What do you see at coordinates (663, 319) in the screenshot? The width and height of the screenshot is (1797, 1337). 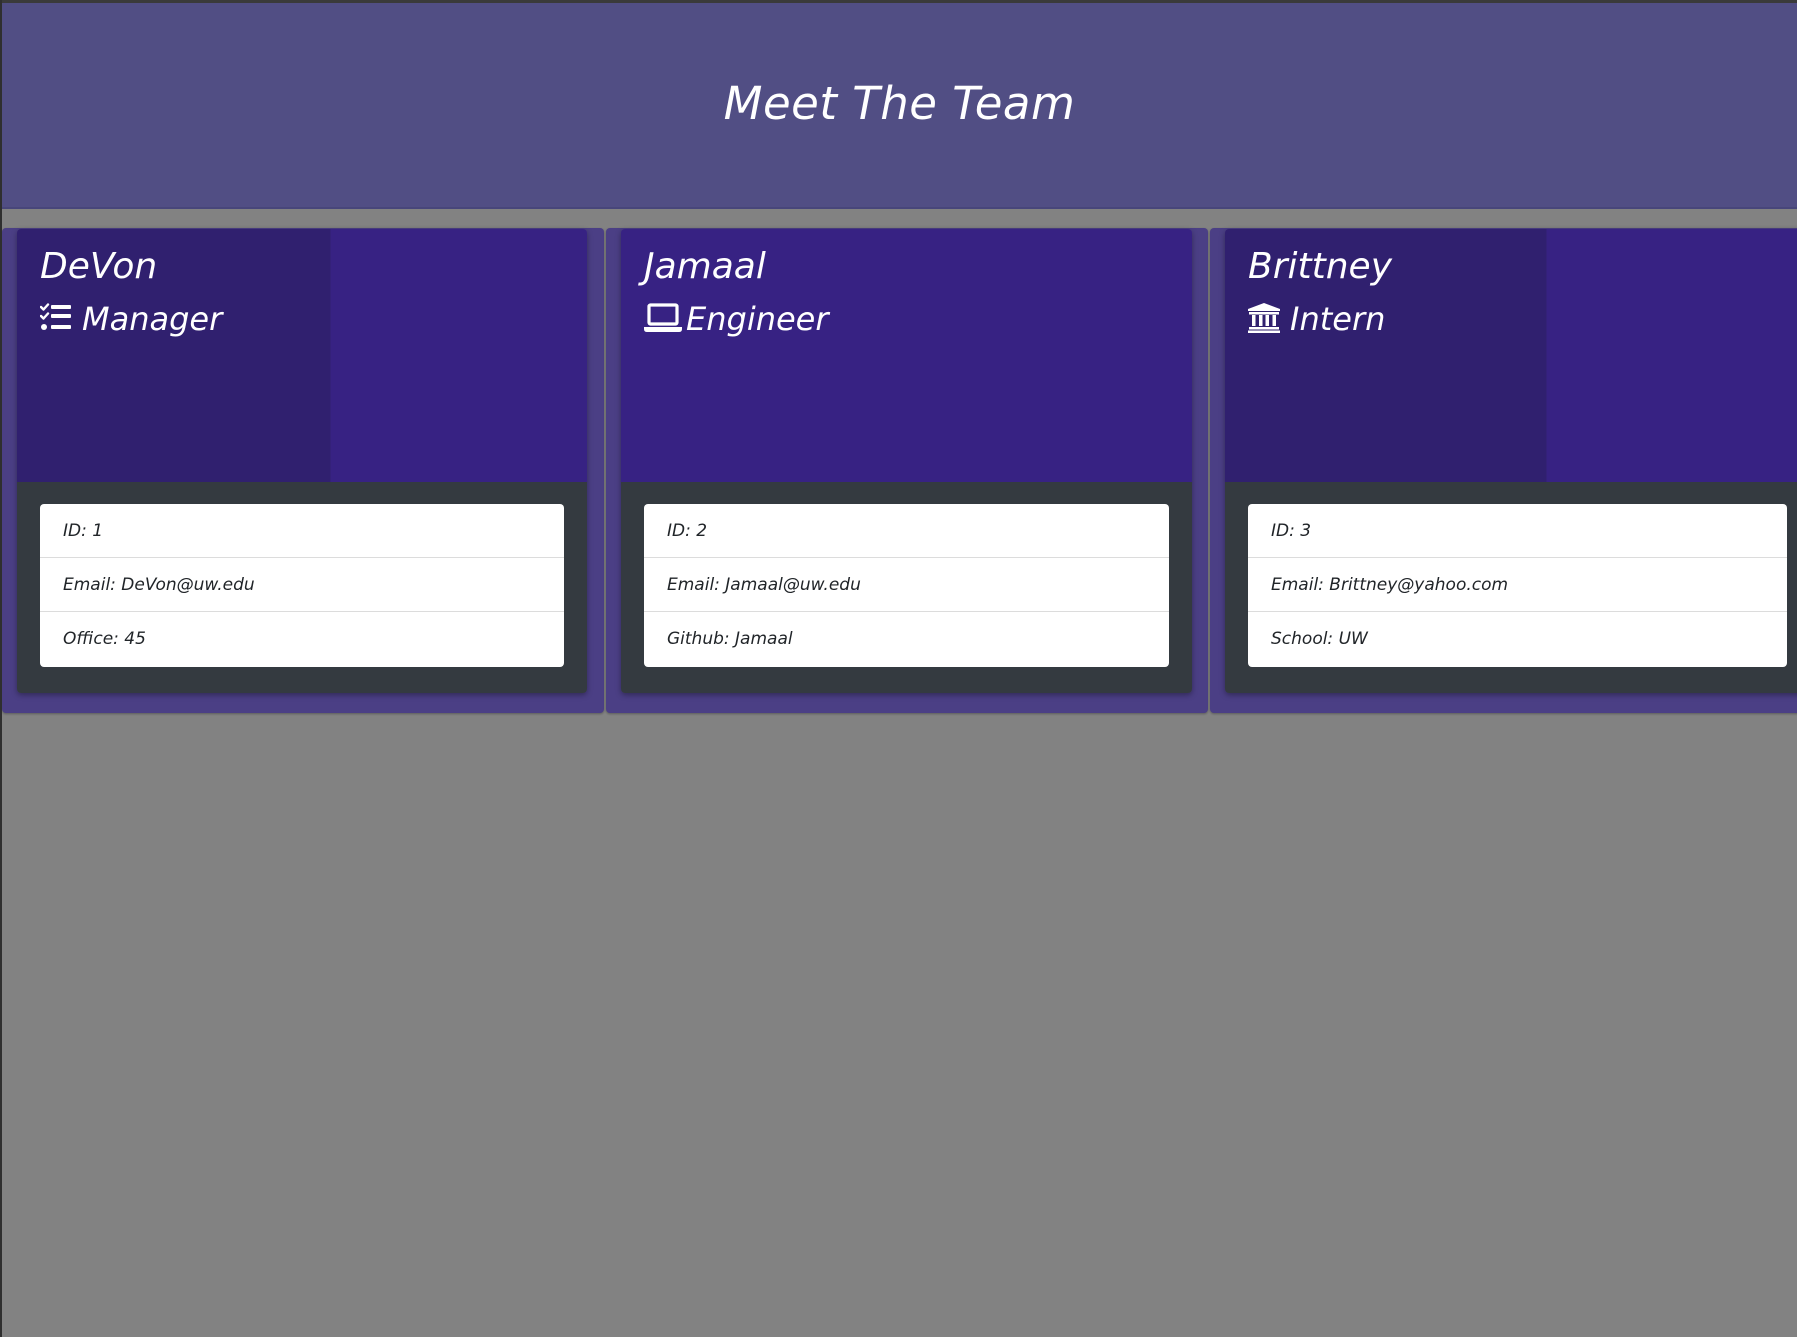 I see `laptop-icon` at bounding box center [663, 319].